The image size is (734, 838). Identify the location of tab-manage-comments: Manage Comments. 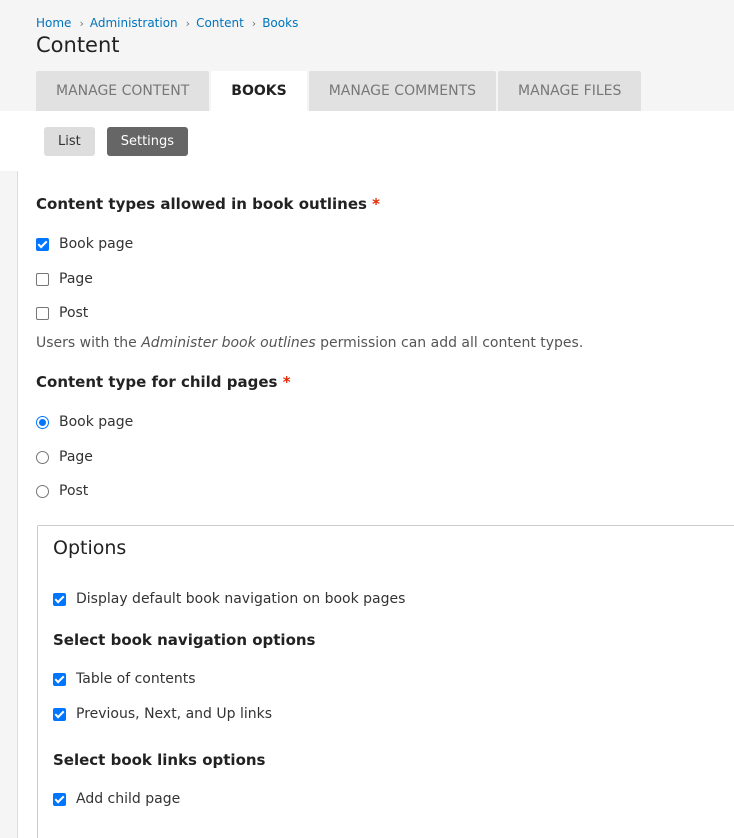
(402, 91).